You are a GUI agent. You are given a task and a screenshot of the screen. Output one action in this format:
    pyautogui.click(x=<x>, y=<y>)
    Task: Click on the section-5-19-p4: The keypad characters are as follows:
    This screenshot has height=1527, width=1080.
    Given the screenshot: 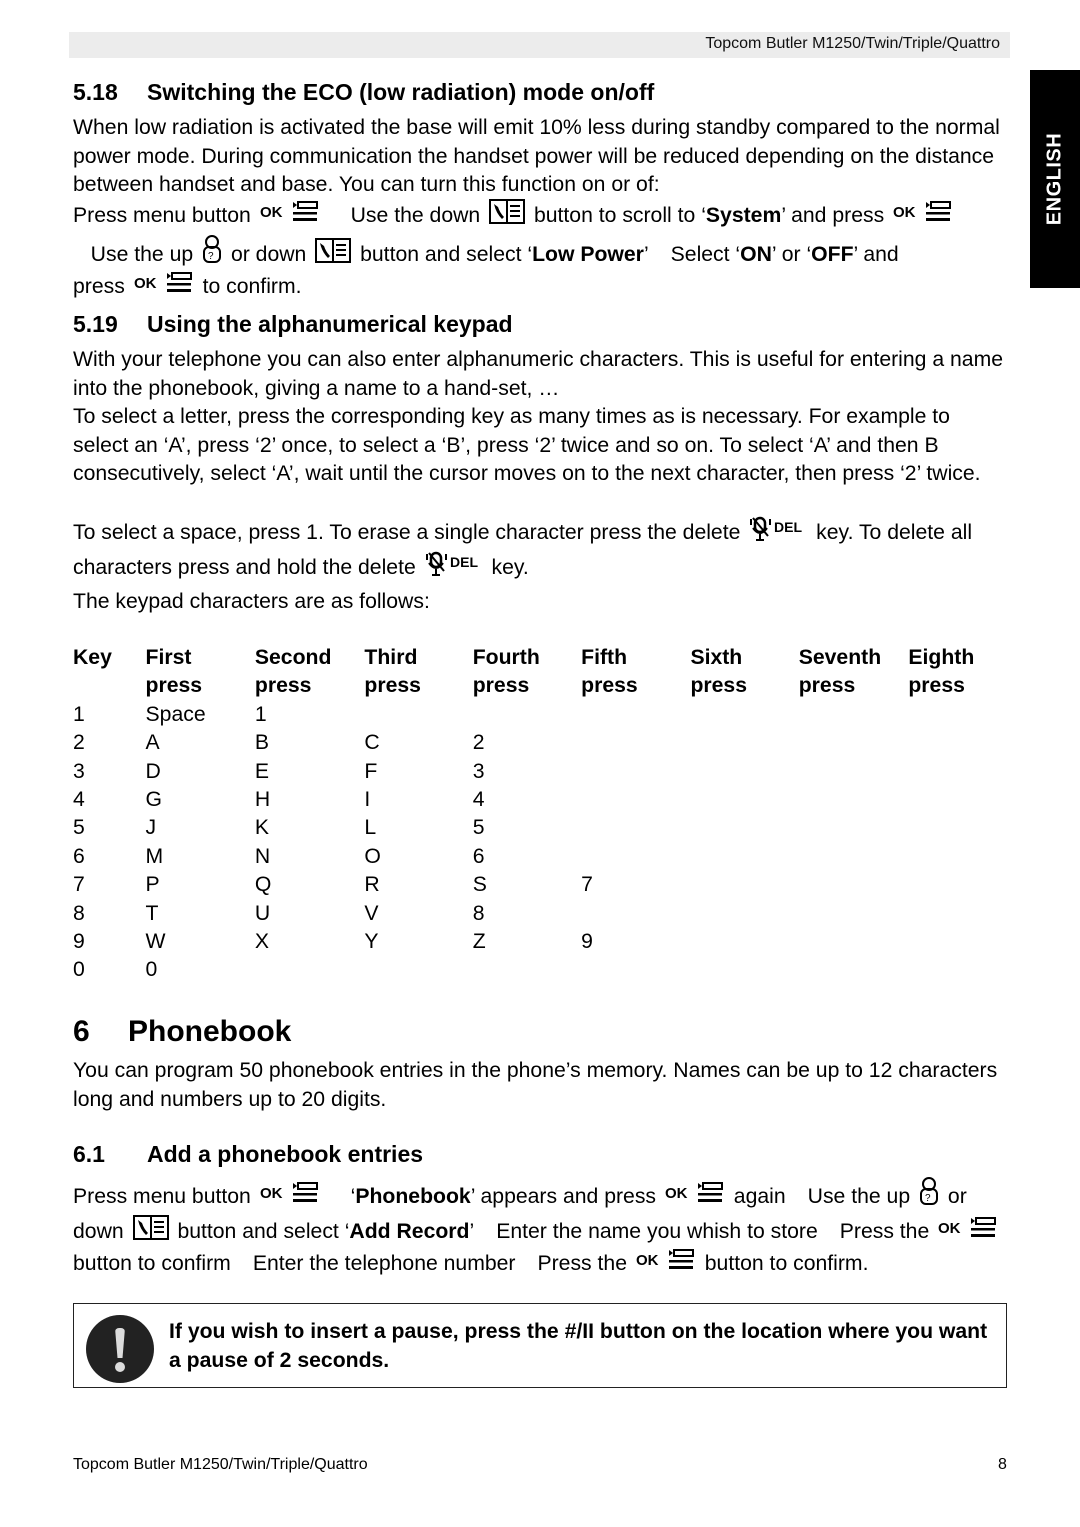 What is the action you would take?
    pyautogui.click(x=251, y=601)
    